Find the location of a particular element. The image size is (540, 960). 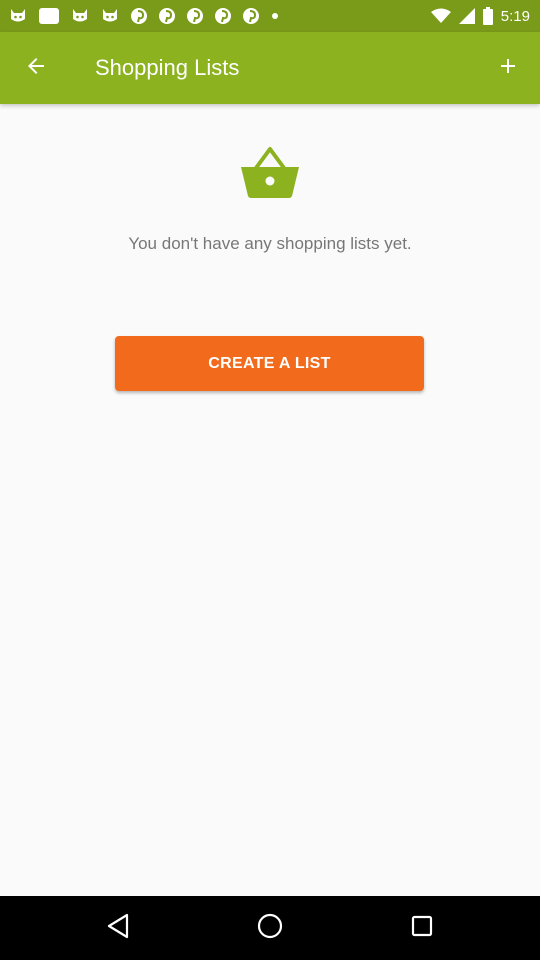

home-circle-icon is located at coordinates (270, 928).